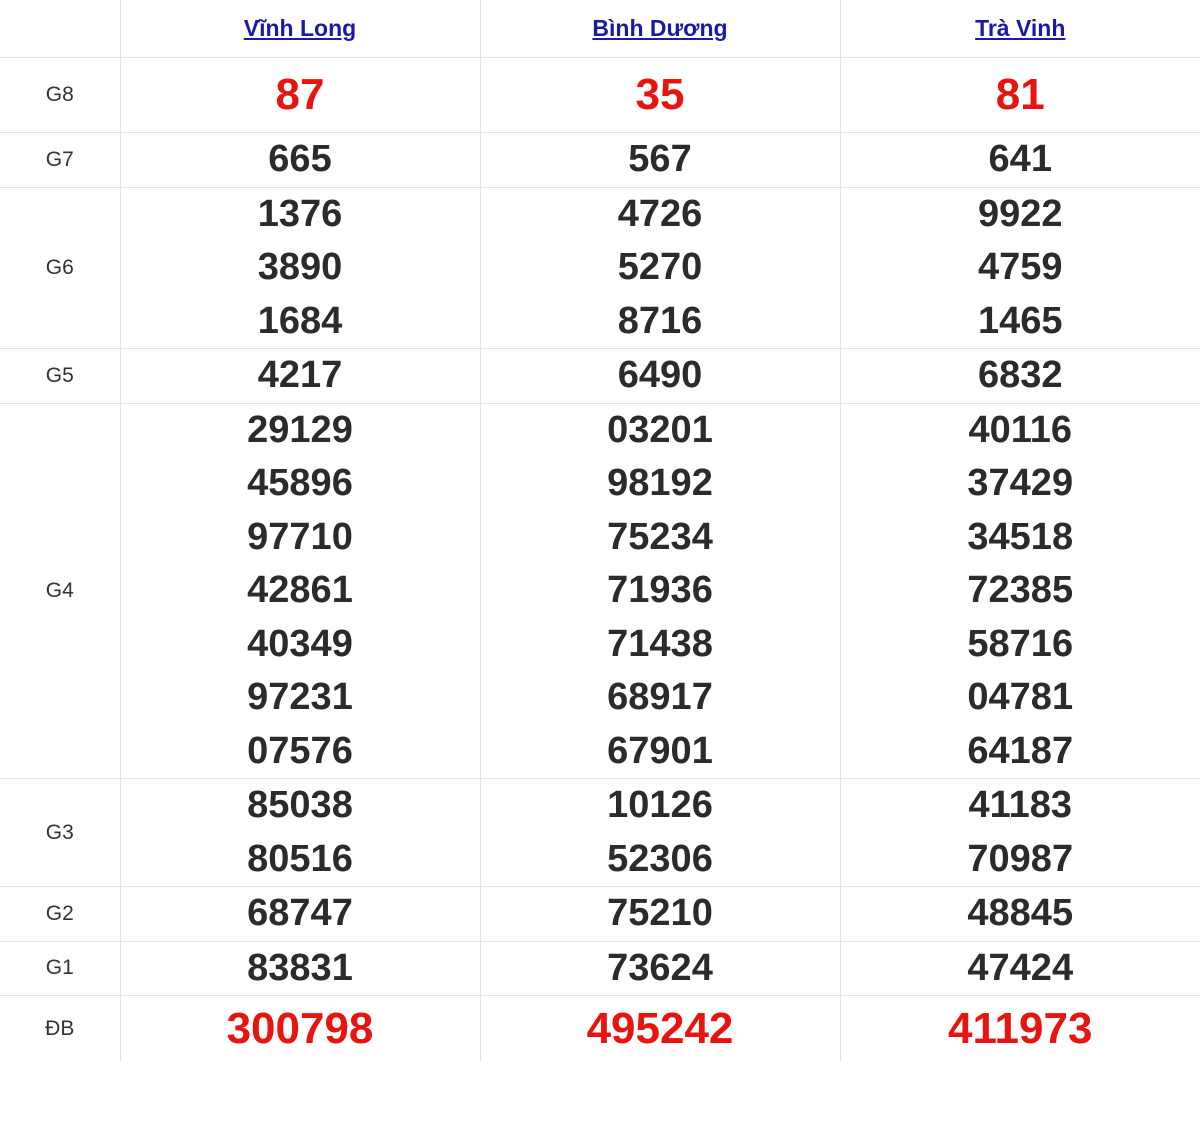 This screenshot has height=1141, width=1200. I want to click on winning-number: 1684, so click(300, 320).